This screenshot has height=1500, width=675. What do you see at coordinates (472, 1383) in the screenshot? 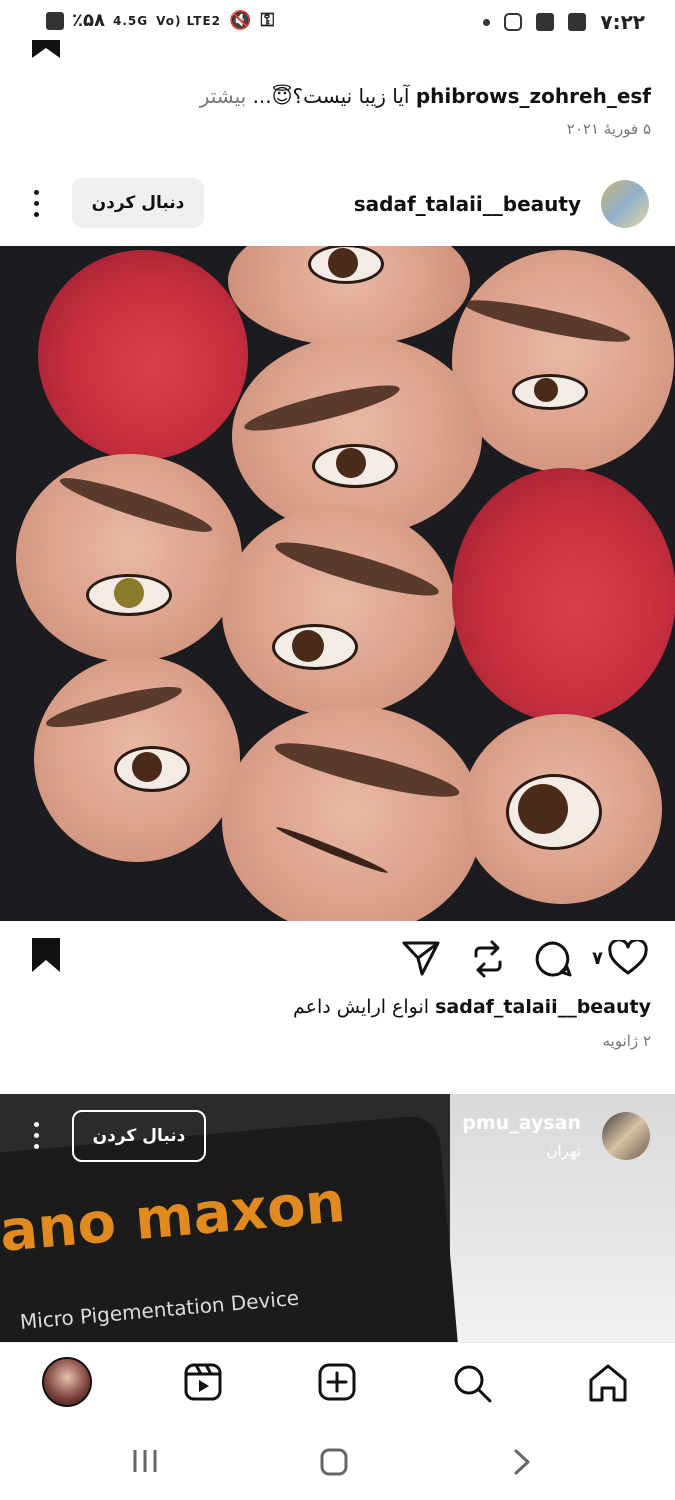
I see `search-icon` at bounding box center [472, 1383].